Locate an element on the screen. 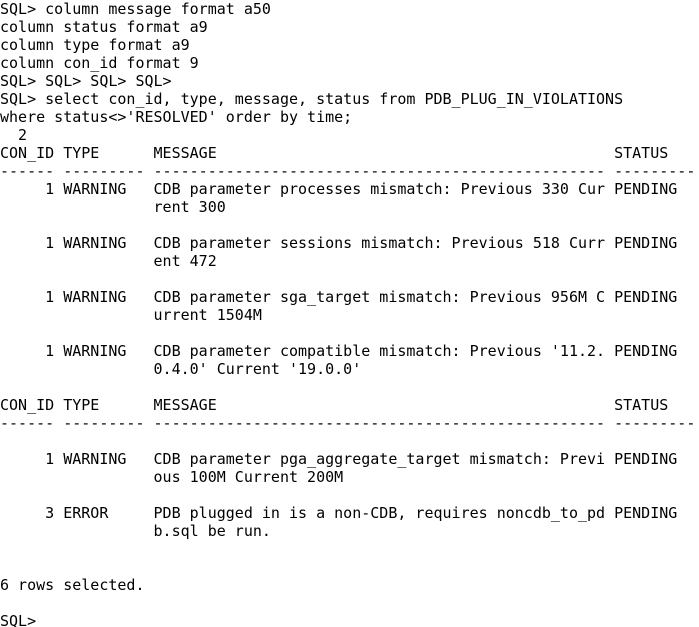 Image resolution: width=699 pixels, height=627 pixels. terminal-line-4: column con_id format 9 is located at coordinates (99, 63).